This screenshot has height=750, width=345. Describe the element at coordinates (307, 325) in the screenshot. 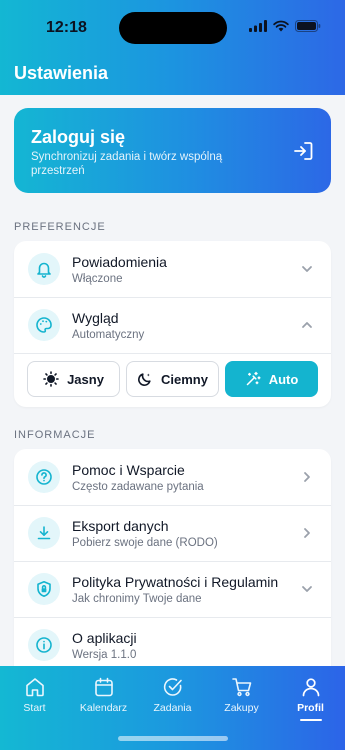

I see `chevron-up-icon` at that location.